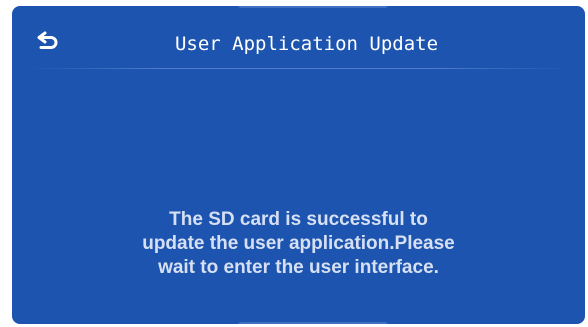 The image size is (588, 327). Describe the element at coordinates (313, 323) in the screenshot. I see `frame-notch-bottom` at that location.